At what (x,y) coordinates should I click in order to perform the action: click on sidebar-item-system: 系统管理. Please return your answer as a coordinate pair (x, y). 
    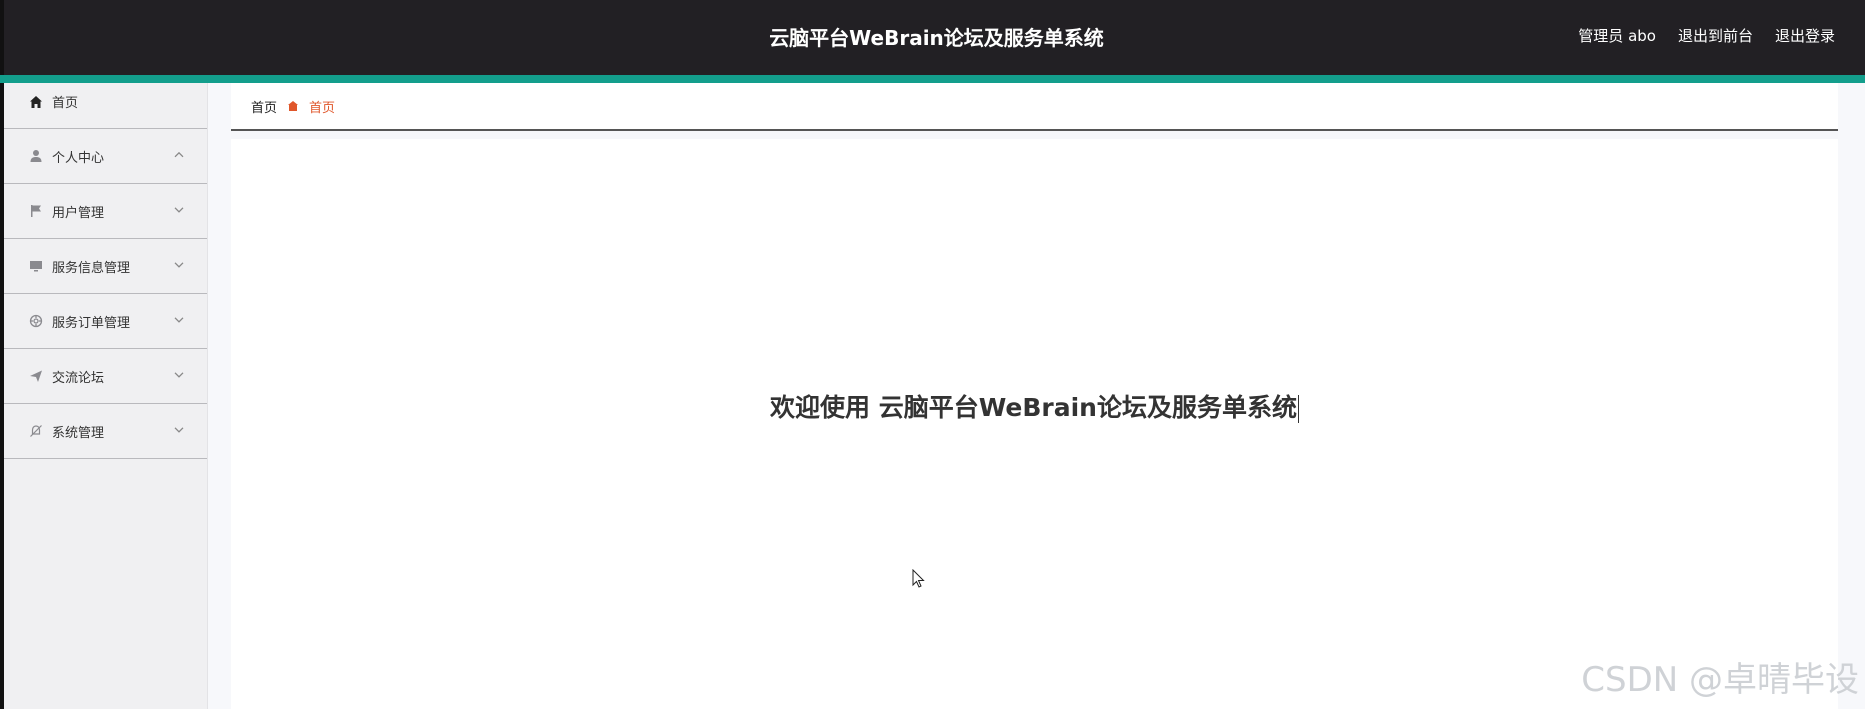
    Looking at the image, I should click on (105, 431).